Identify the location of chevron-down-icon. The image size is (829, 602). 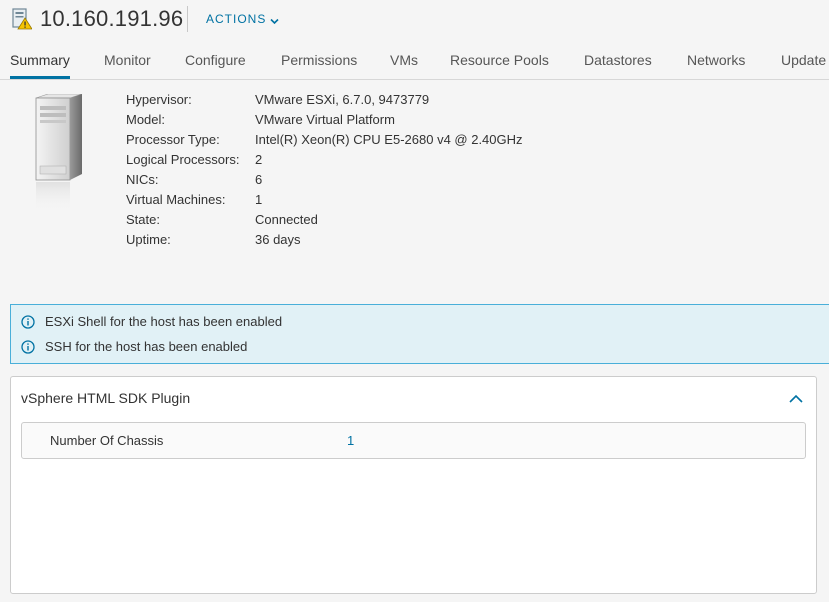
(274, 19).